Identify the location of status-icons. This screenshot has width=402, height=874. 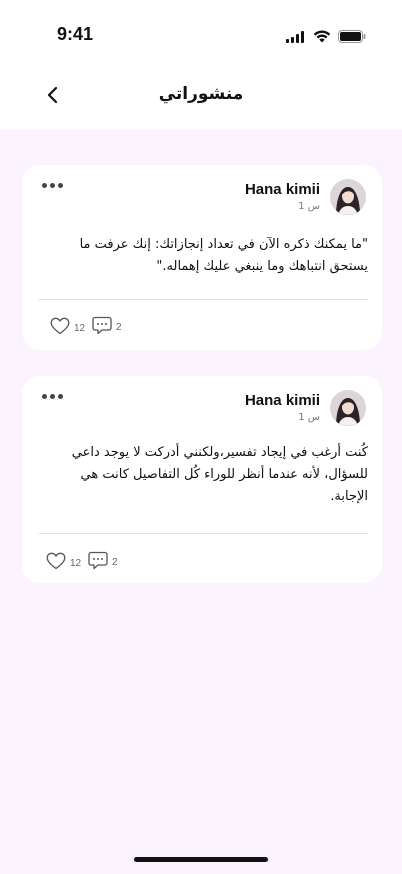
(326, 37).